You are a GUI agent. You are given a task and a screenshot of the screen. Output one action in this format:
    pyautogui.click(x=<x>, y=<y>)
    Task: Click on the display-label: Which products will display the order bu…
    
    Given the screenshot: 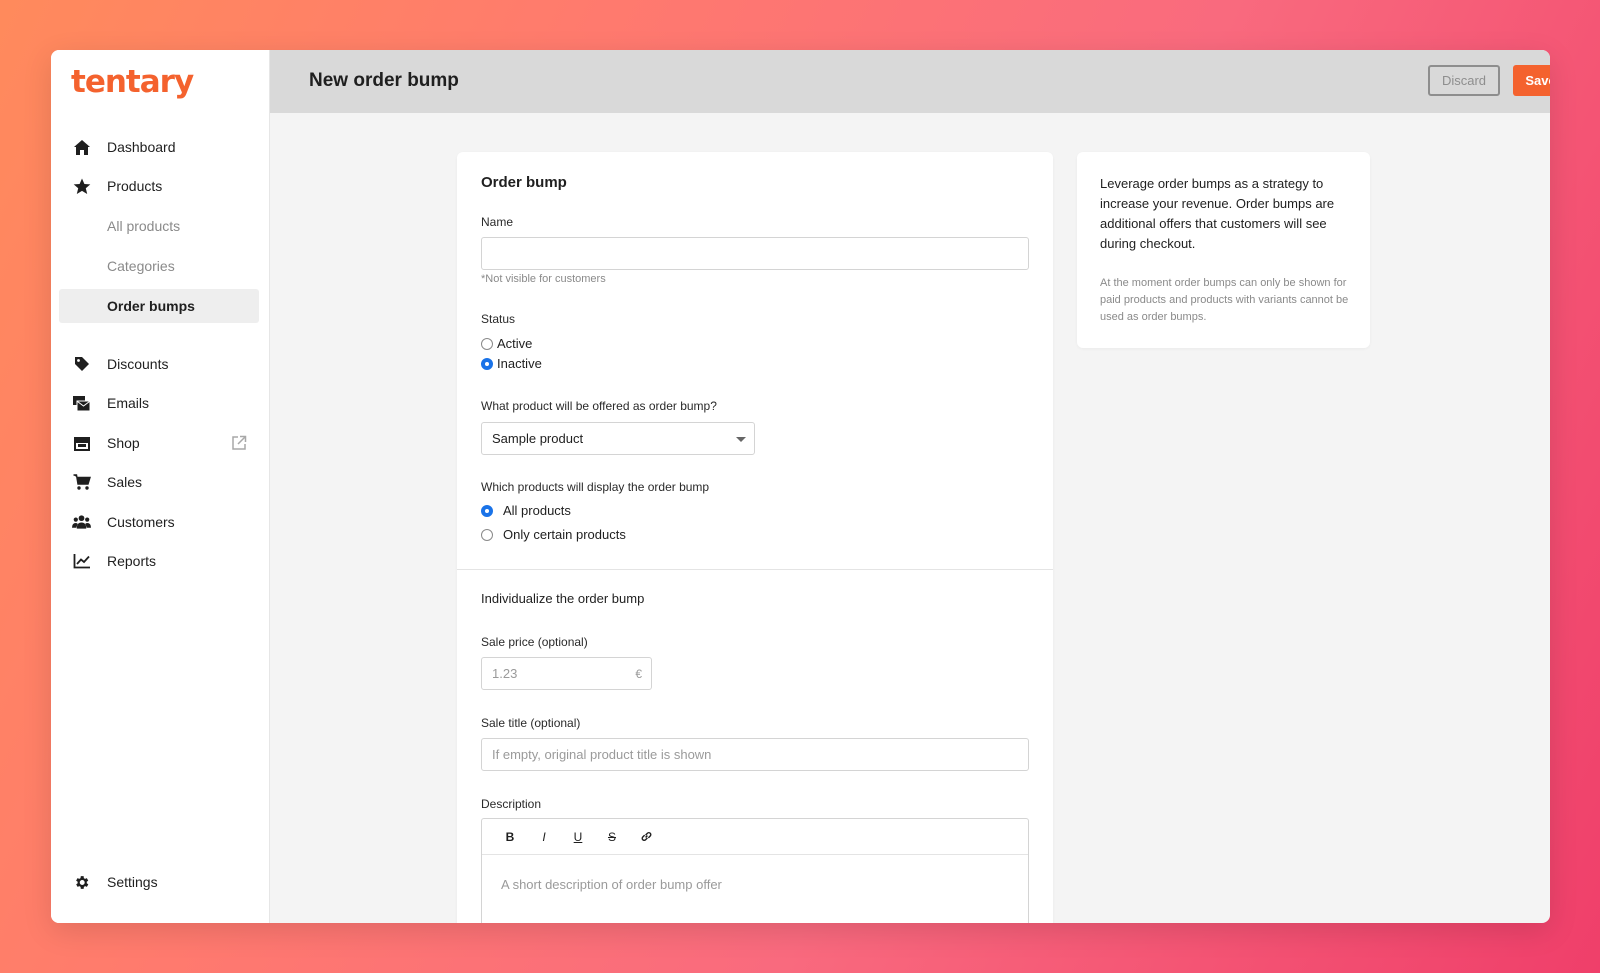 What is the action you would take?
    pyautogui.click(x=595, y=487)
    